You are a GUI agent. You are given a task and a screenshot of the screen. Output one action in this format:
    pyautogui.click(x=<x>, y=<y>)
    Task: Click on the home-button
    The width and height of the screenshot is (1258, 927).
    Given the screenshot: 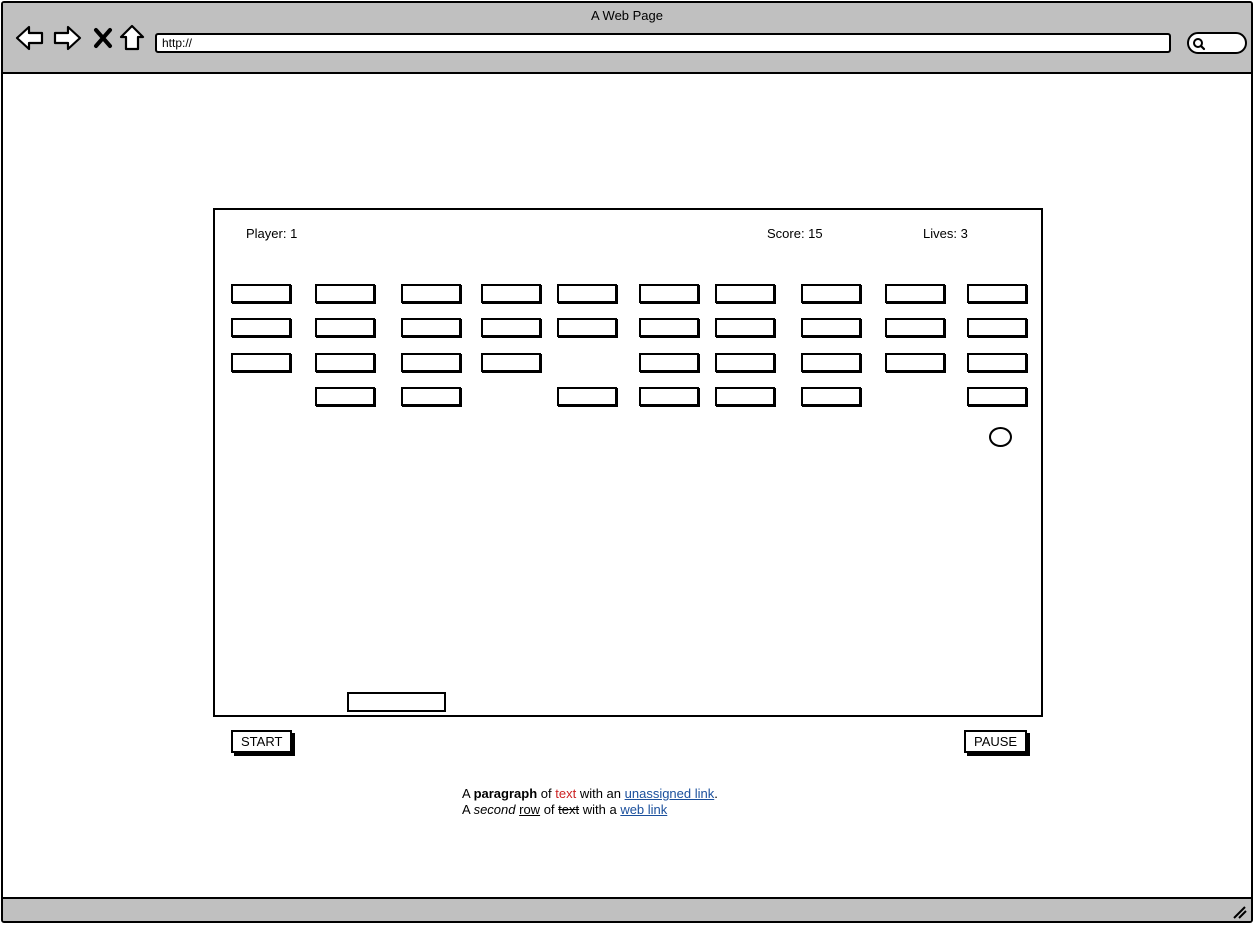 What is the action you would take?
    pyautogui.click(x=132, y=38)
    